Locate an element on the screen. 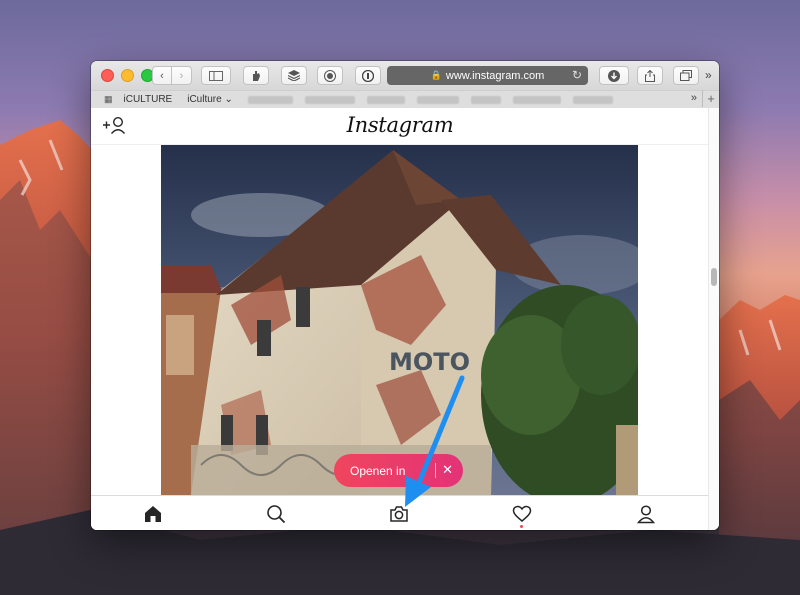 Image resolution: width=800 pixels, height=595 pixels. back-forward-buttons: ‹ › is located at coordinates (172, 75).